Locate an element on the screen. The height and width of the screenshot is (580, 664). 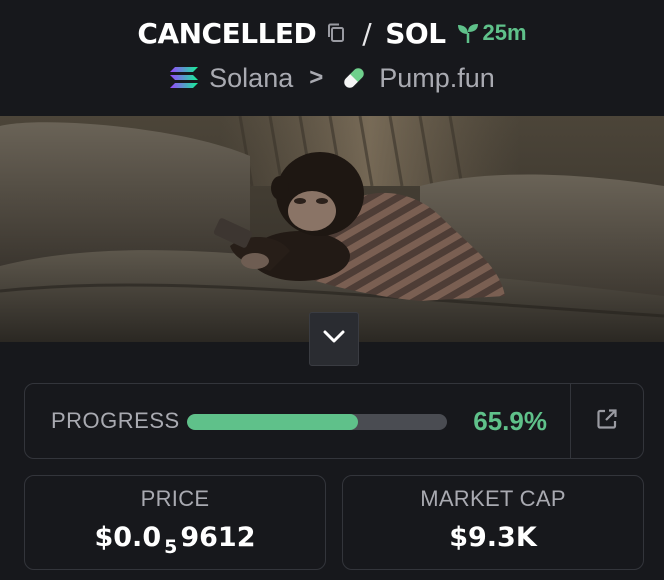
price-digits: 9612 is located at coordinates (218, 537).